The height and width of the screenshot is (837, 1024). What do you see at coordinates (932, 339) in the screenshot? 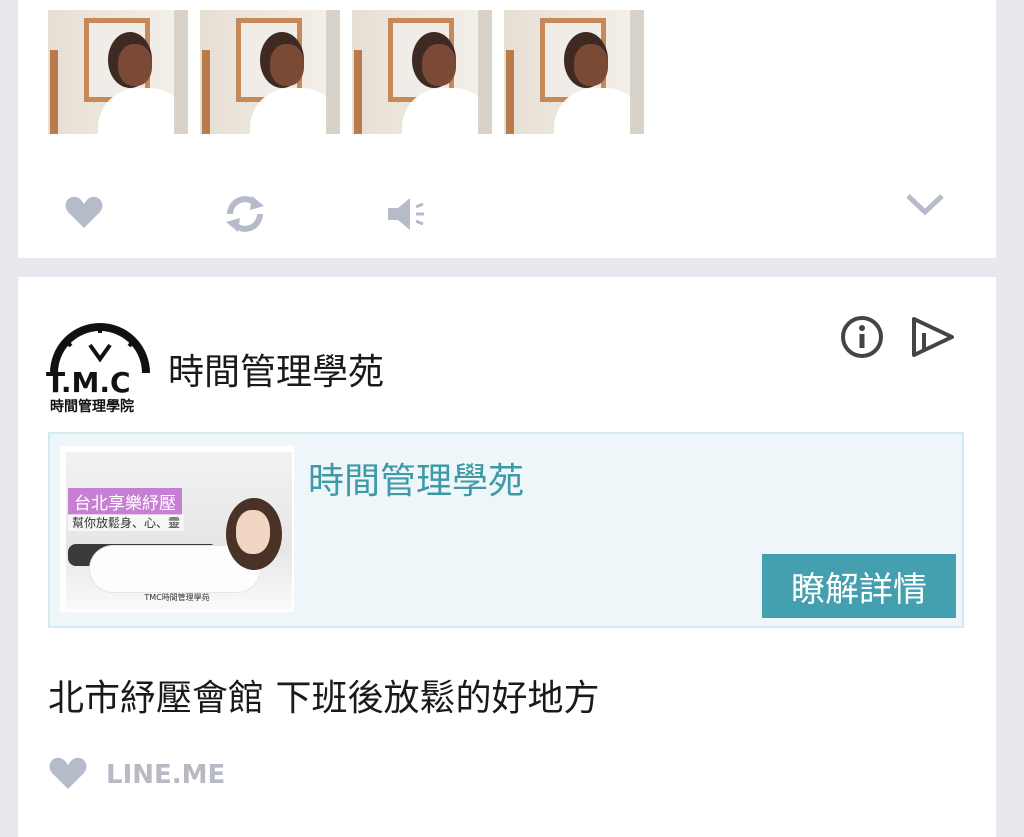
I see `promoted-play-icon` at bounding box center [932, 339].